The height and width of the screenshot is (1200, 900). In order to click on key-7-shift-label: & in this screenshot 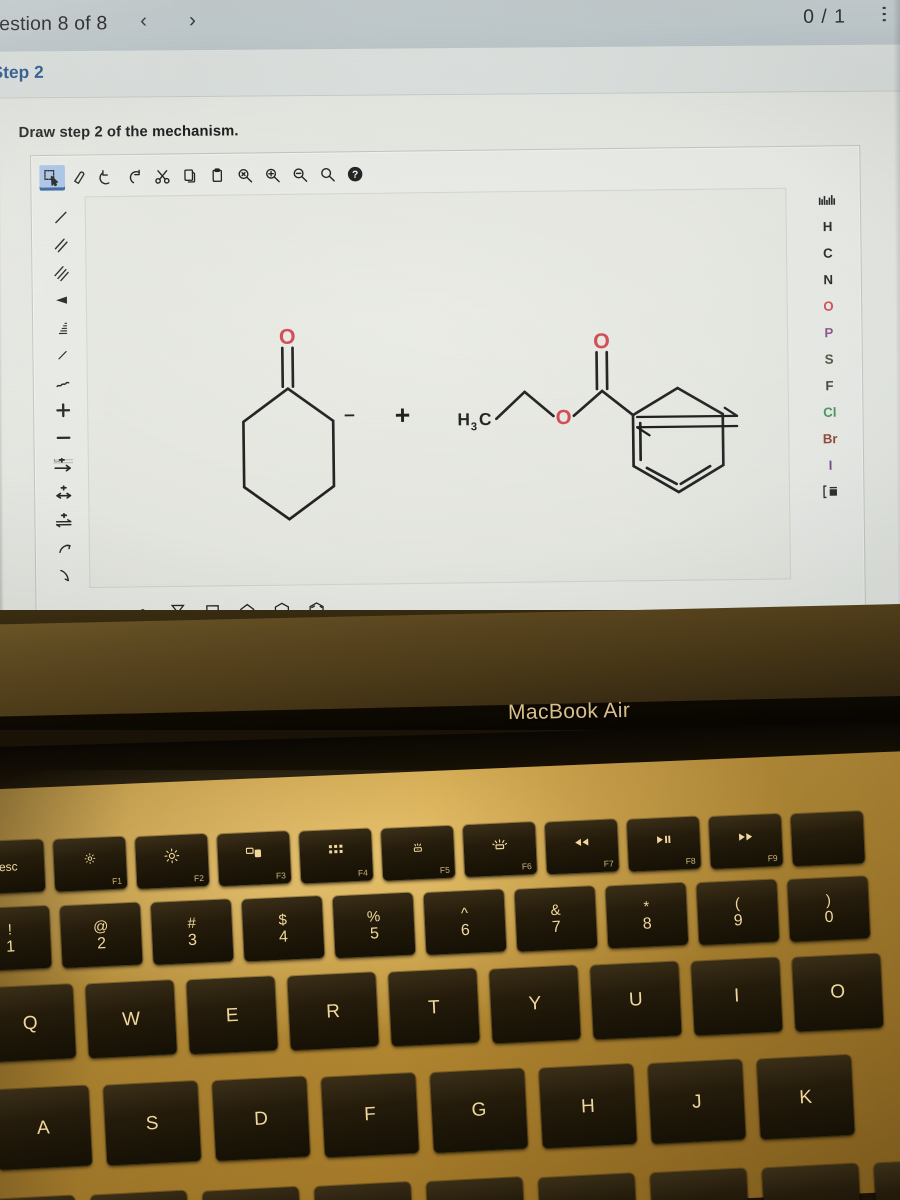, I will do `click(555, 910)`.